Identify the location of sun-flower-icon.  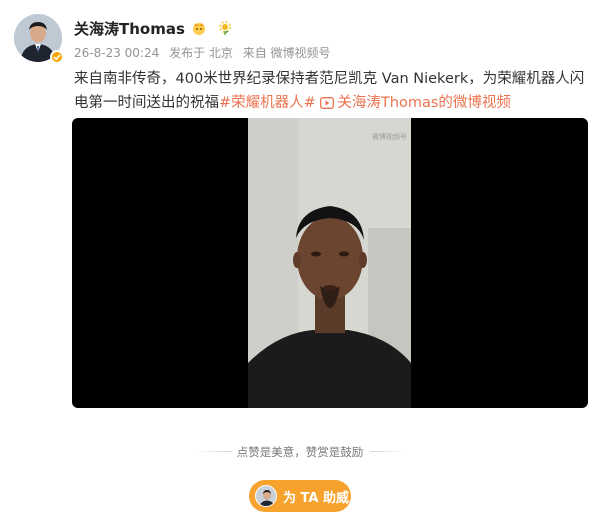
(224, 28).